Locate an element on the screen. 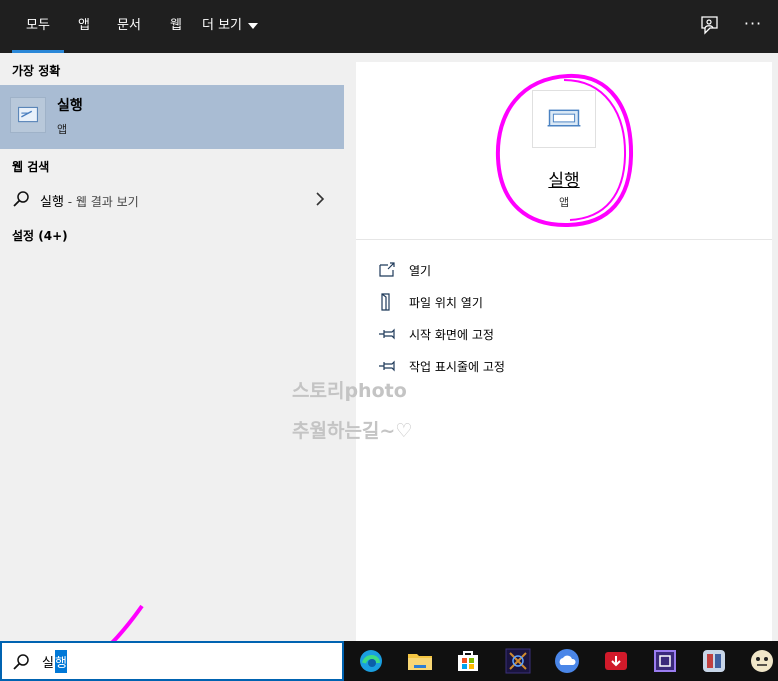 This screenshot has width=778, height=681. best-match-subtitle: 앱 is located at coordinates (62, 129).